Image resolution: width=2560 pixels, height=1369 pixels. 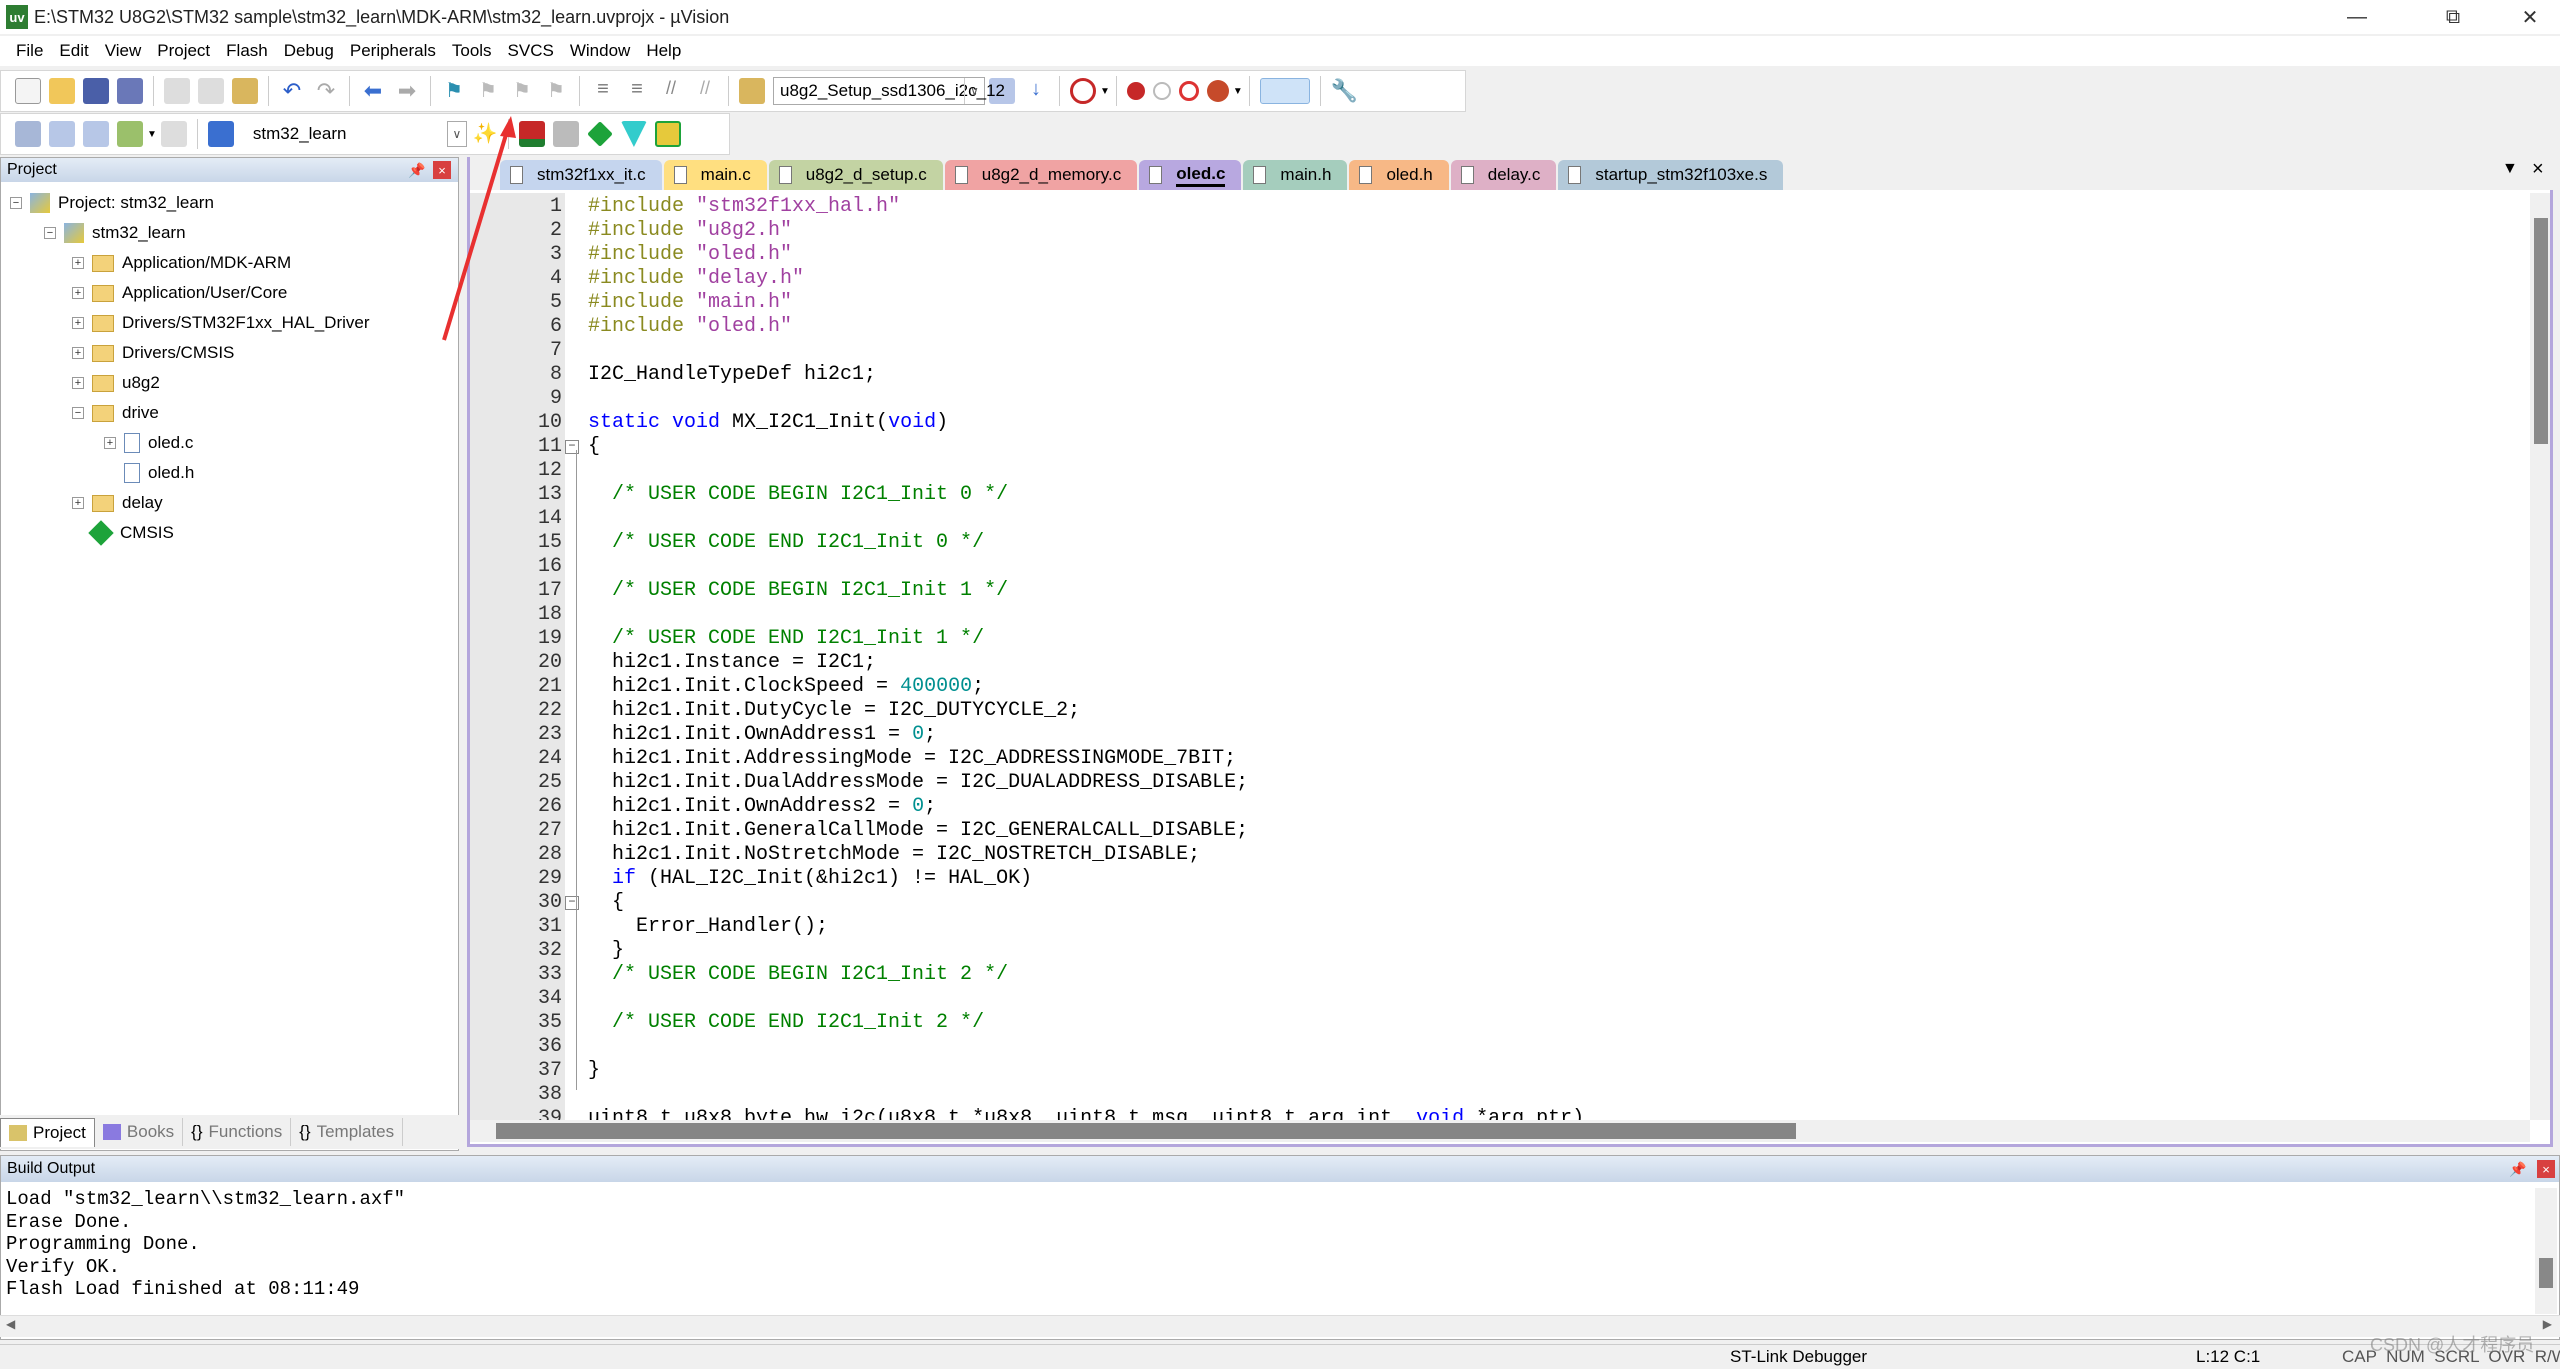 What do you see at coordinates (173, 134) in the screenshot?
I see `stop-build-icon` at bounding box center [173, 134].